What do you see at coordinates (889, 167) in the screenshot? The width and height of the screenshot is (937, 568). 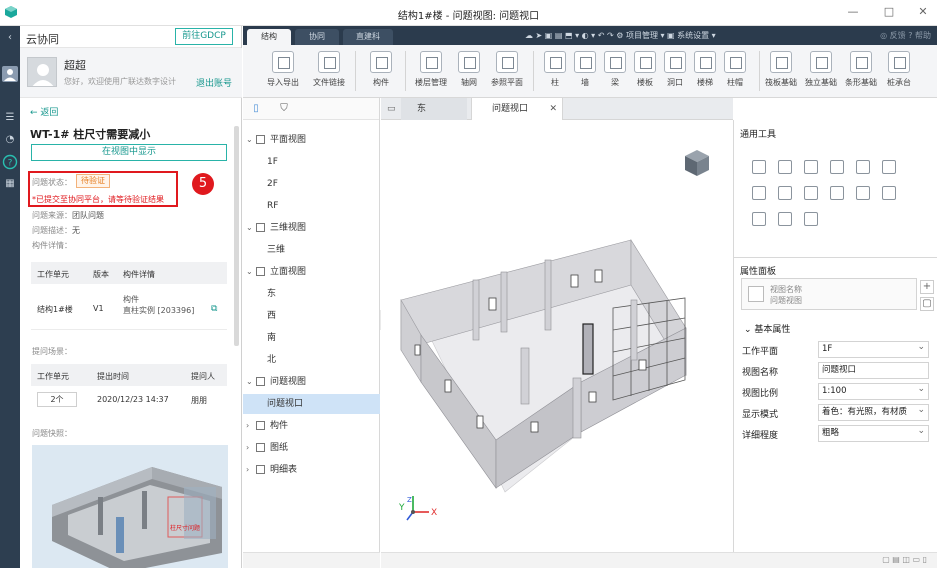 I see `extend-icon` at bounding box center [889, 167].